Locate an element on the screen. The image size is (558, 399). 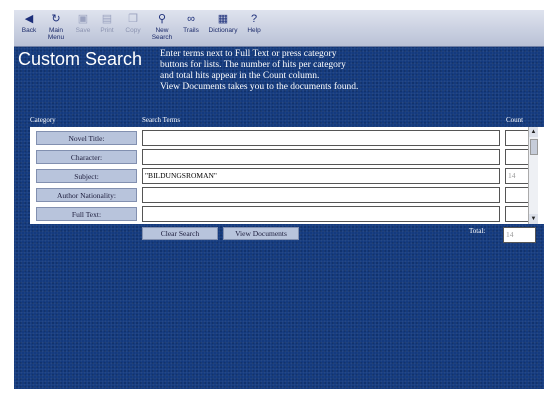
print-icon: ▤ is located at coordinates (107, 19).